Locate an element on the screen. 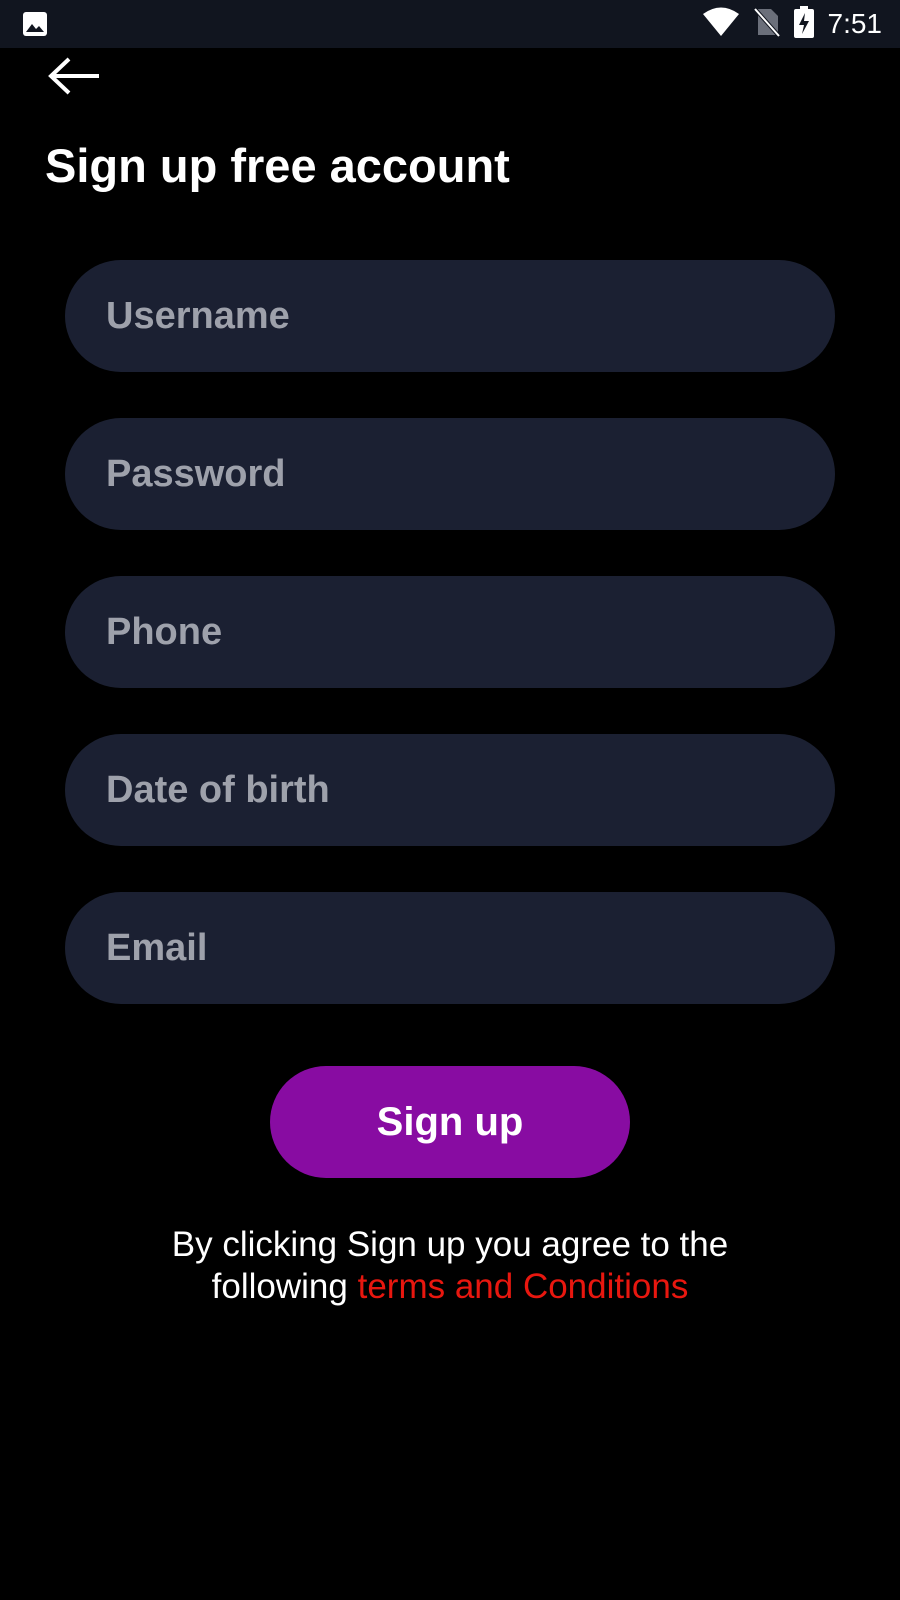 This screenshot has width=900, height=1600. signup-button: Sign up is located at coordinates (450, 1122).